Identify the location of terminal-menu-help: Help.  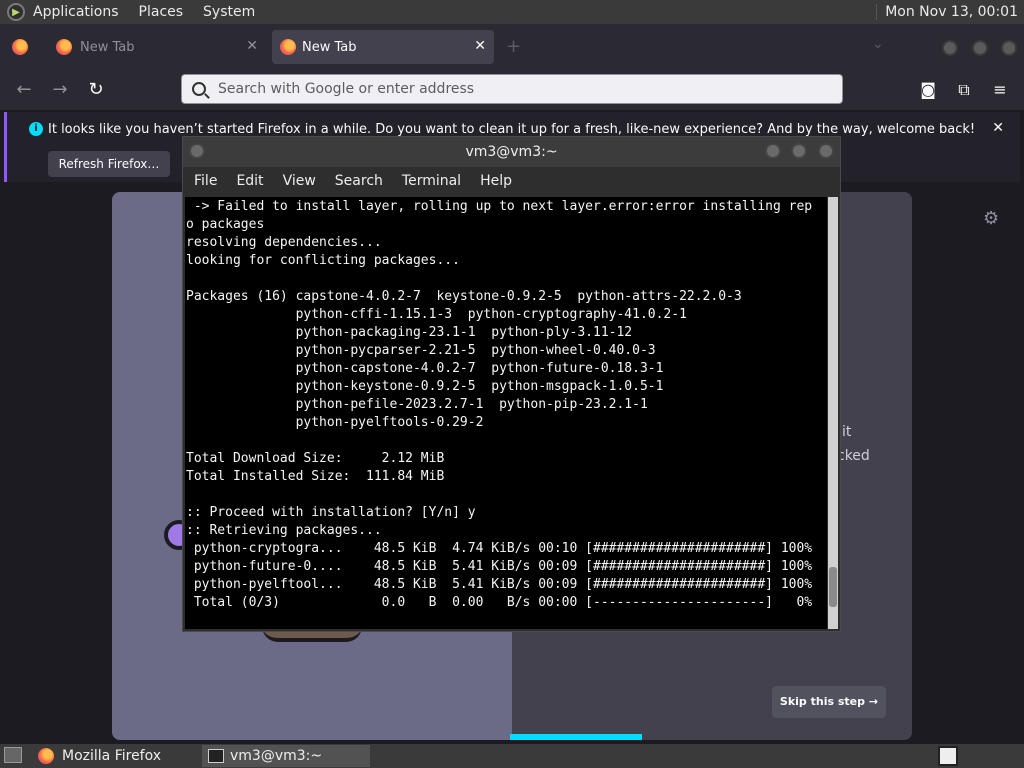
(496, 181).